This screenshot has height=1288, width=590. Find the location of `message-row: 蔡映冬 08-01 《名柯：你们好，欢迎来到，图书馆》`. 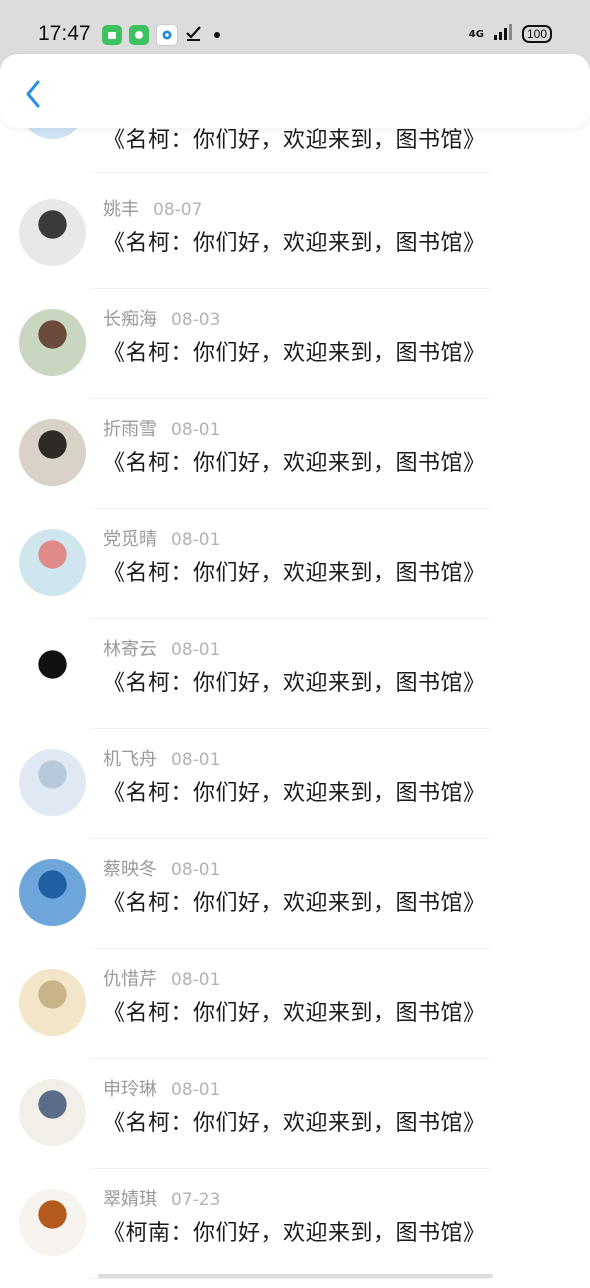

message-row: 蔡映冬 08-01 《名柯：你们好，欢迎来到，图书馆》 is located at coordinates (295, 903).